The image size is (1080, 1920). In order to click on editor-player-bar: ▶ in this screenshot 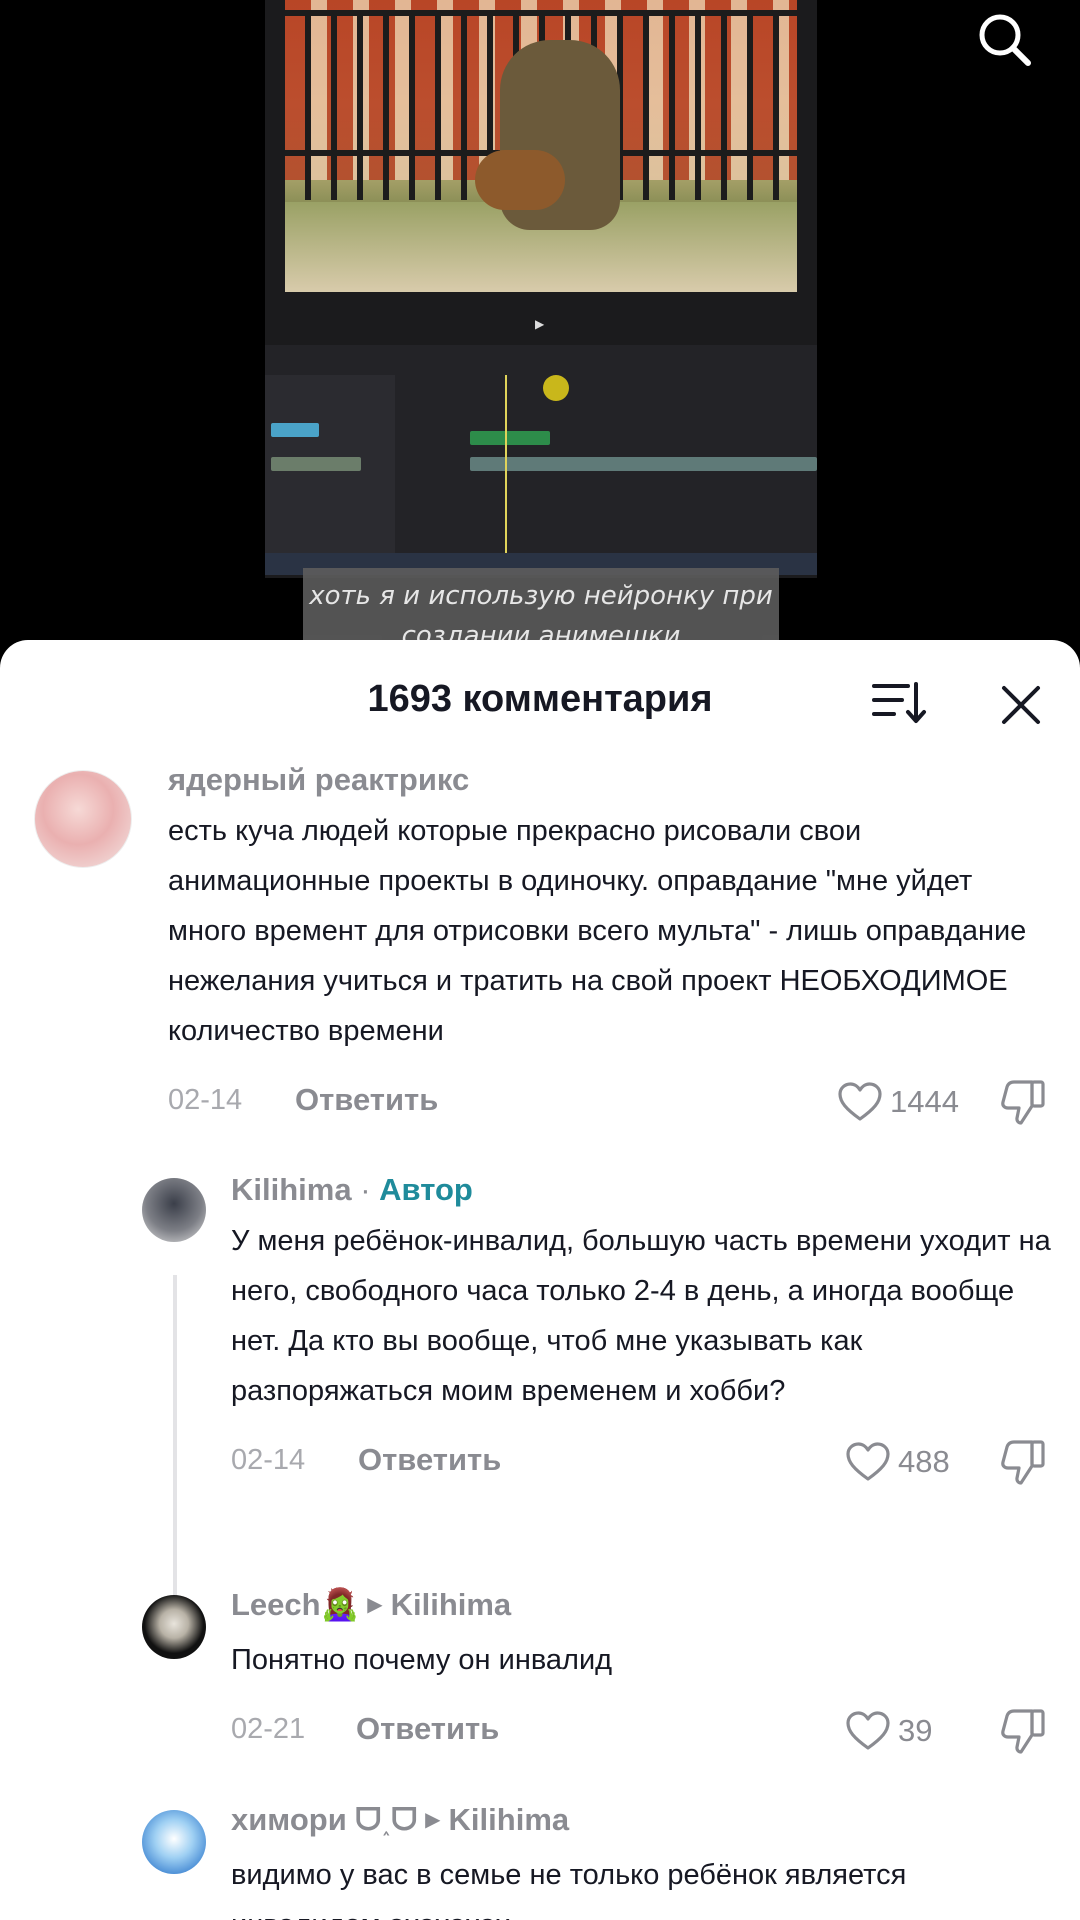, I will do `click(541, 327)`.